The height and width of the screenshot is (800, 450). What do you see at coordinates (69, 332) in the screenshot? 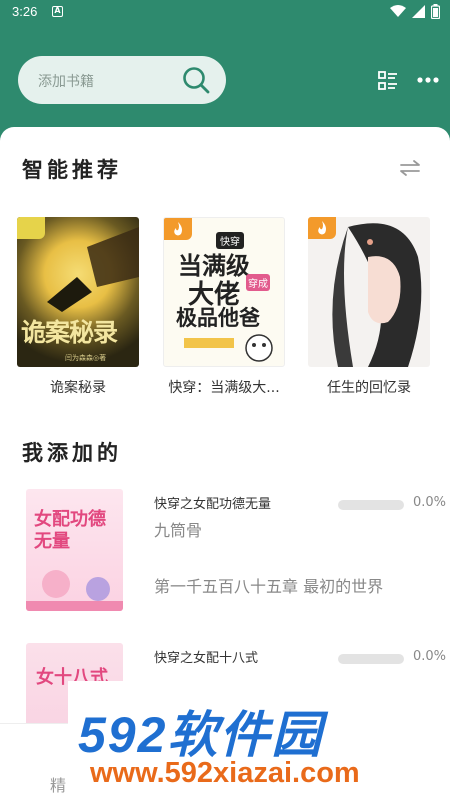
I see `cover-title: 诡案秘录` at bounding box center [69, 332].